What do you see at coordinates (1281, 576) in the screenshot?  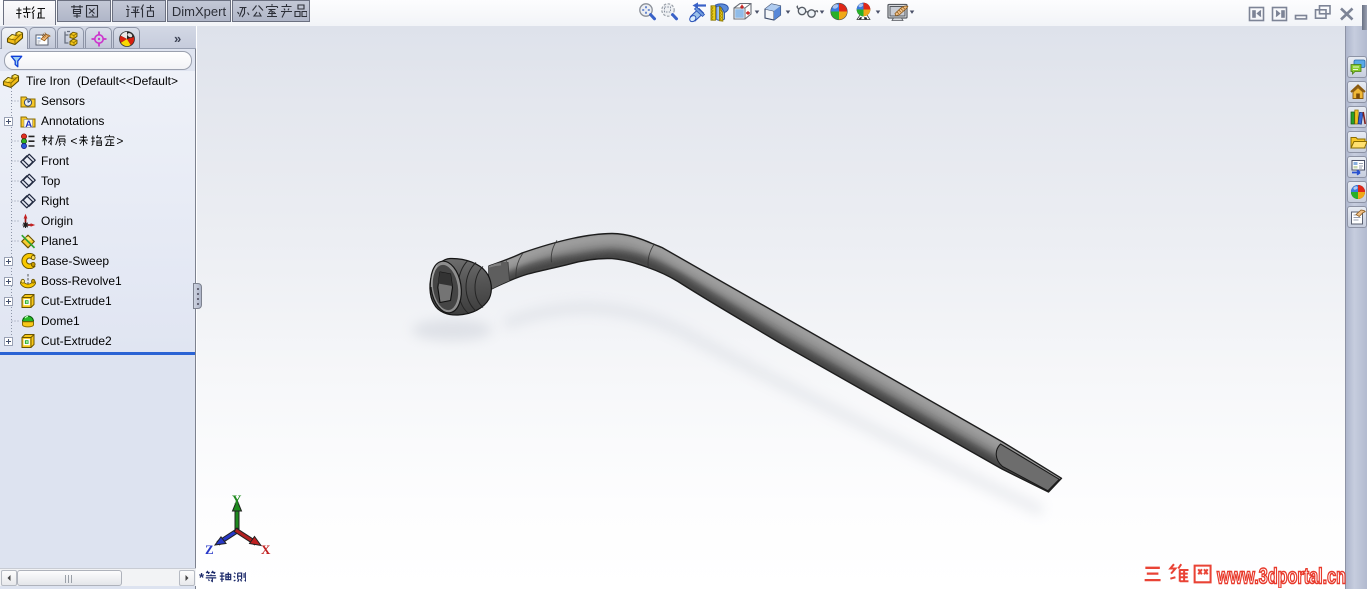 I see `svg-text: www.3dportal.cn` at bounding box center [1281, 576].